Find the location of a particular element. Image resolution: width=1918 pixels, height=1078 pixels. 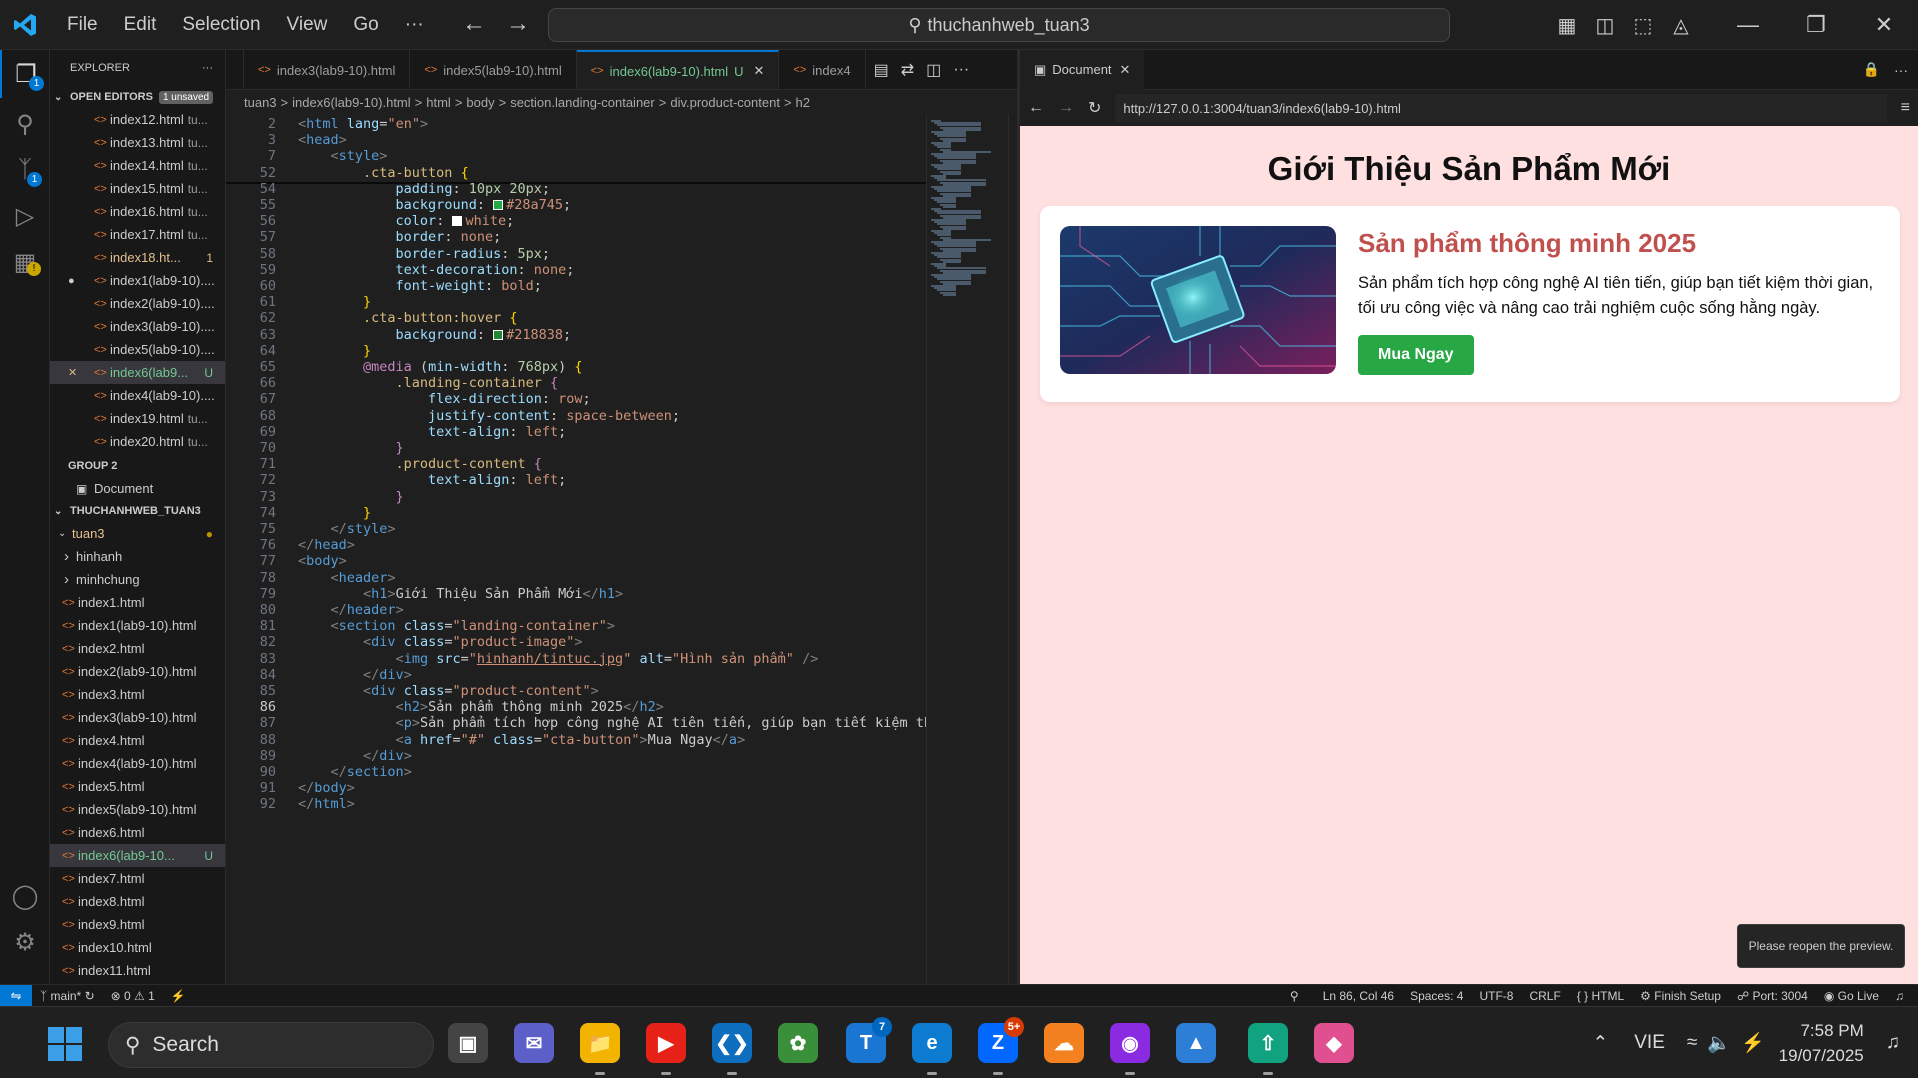

editor-tab: <> index4 is located at coordinates (822, 69).